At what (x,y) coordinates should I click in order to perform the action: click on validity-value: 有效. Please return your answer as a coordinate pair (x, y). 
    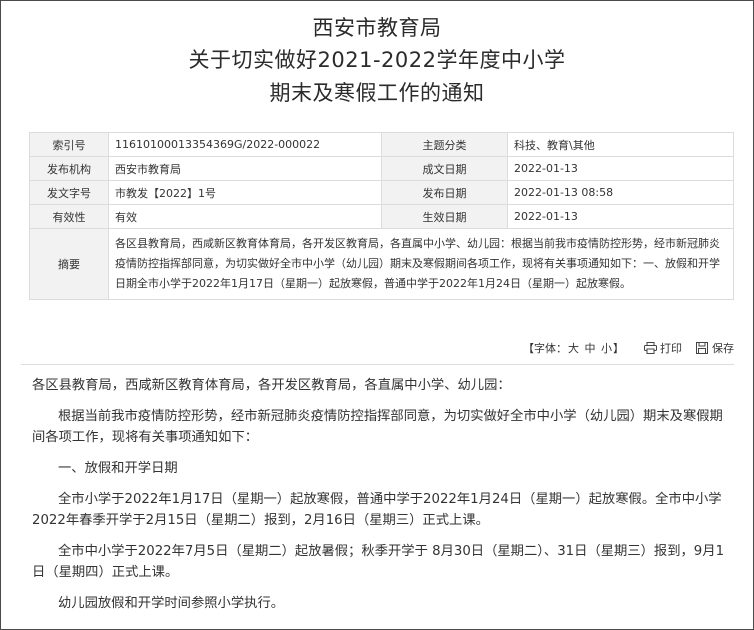
    Looking at the image, I should click on (245, 216).